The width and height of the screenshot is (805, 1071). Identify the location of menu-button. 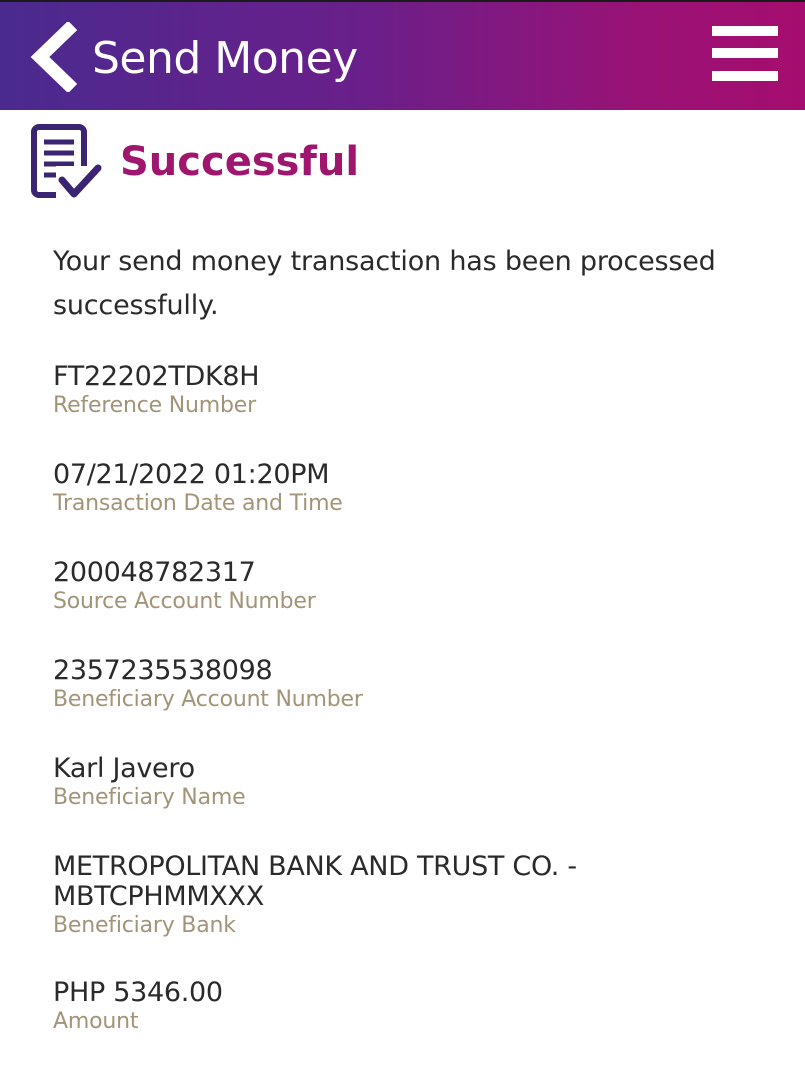
(745, 54).